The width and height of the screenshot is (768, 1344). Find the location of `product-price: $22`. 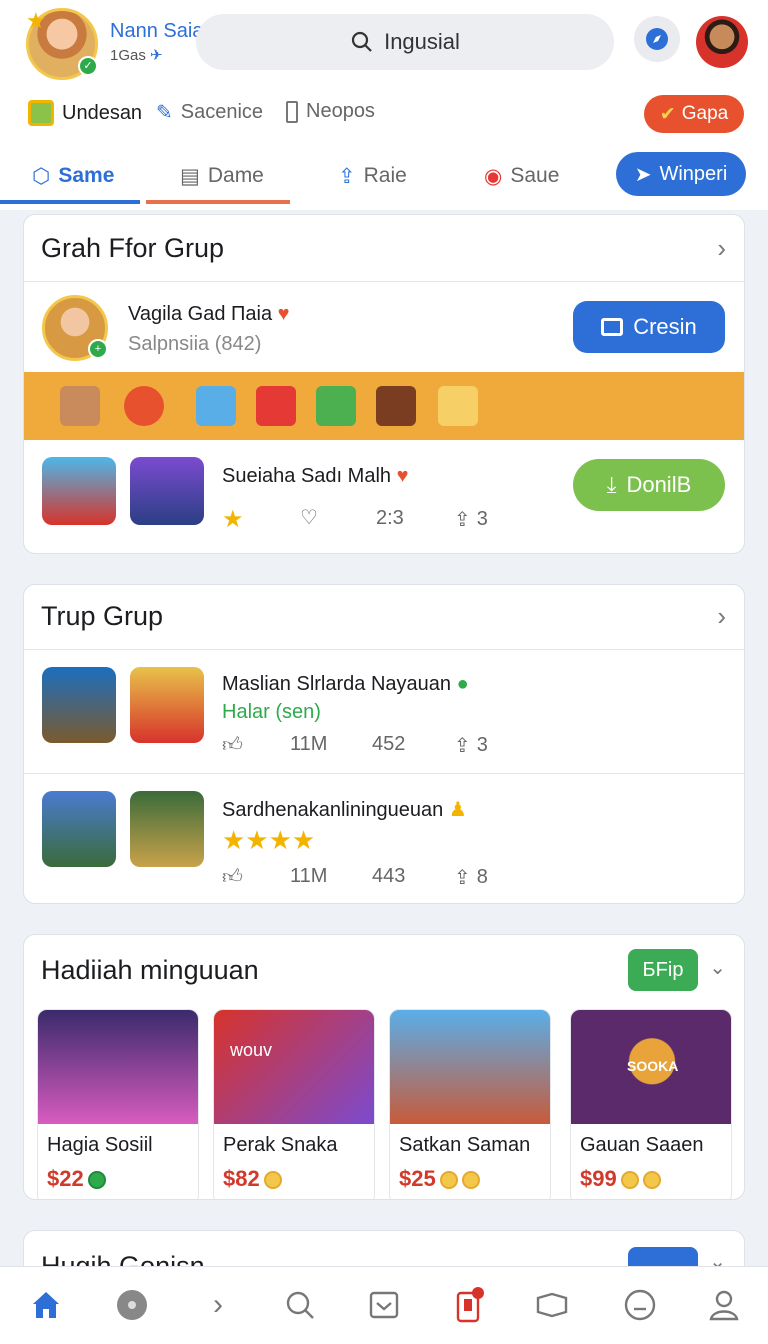

product-price: $22 is located at coordinates (76, 1179).